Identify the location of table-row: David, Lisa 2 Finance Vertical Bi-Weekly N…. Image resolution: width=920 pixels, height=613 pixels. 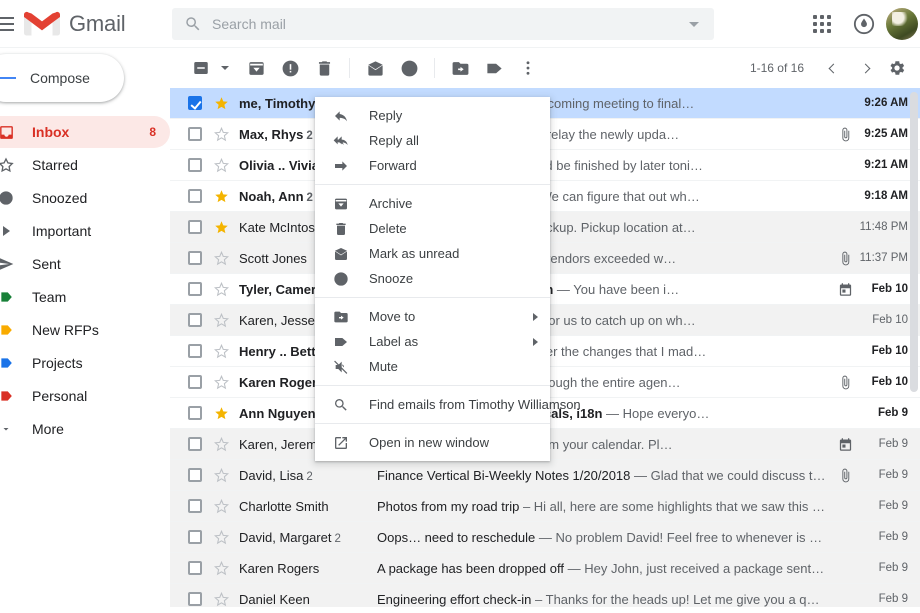
(545, 475).